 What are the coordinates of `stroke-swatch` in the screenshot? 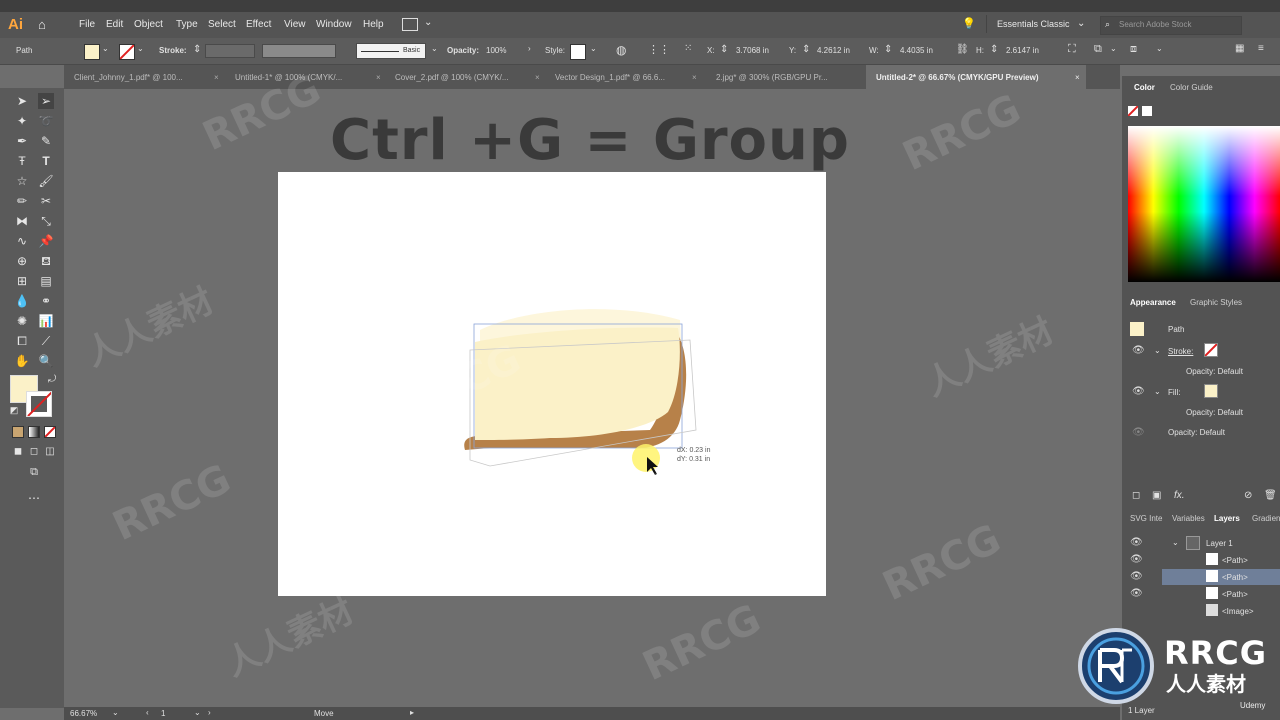 It's located at (127, 52).